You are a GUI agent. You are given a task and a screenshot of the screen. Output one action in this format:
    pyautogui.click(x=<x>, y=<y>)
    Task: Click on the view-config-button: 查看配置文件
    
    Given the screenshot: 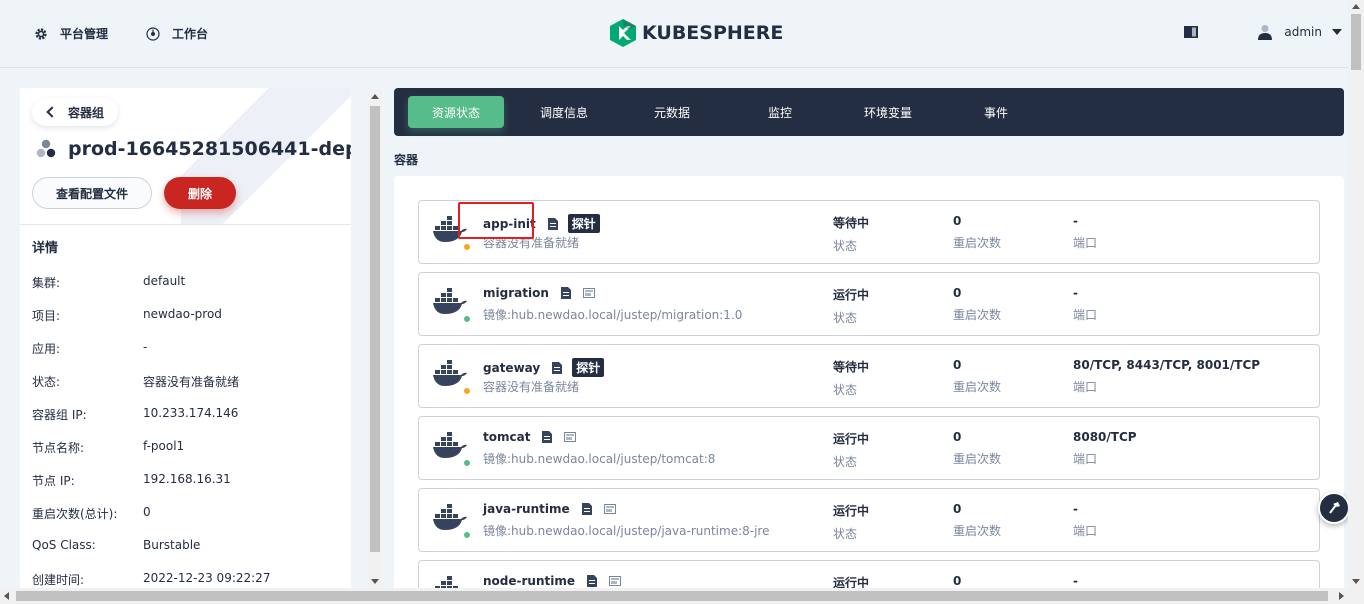 What is the action you would take?
    pyautogui.click(x=92, y=193)
    